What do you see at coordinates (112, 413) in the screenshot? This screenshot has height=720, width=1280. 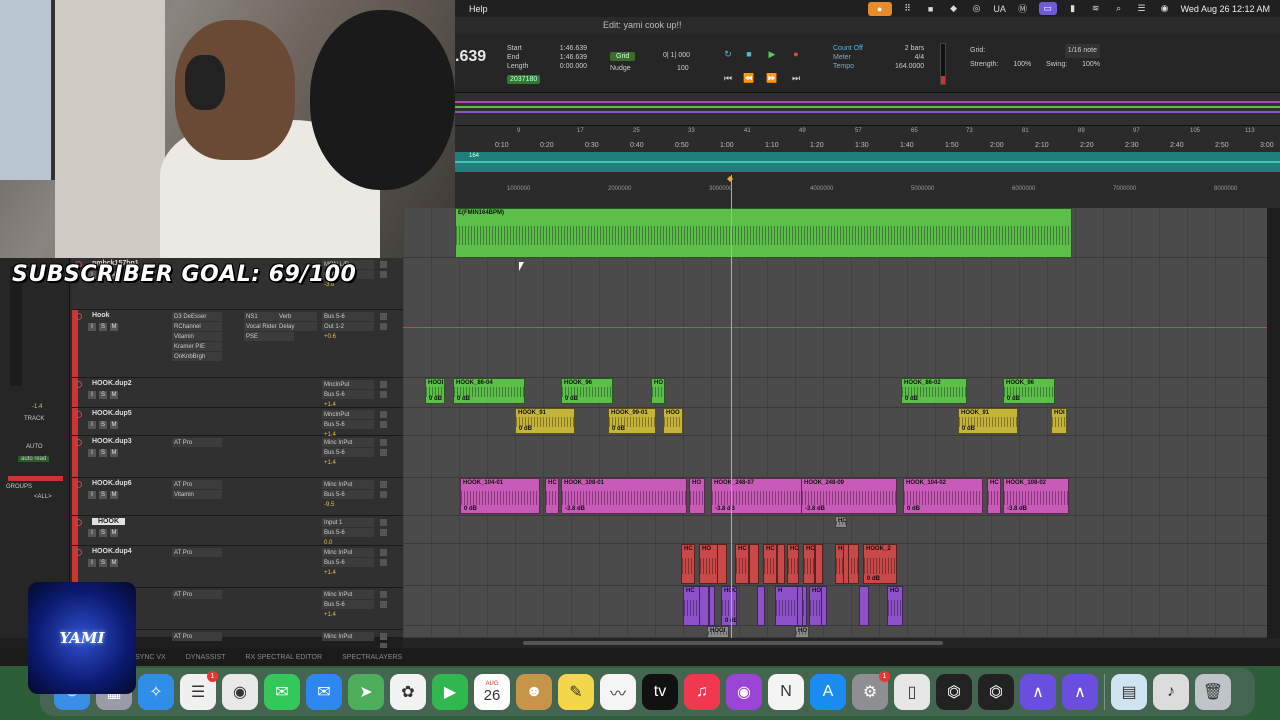 I see `track-name: HOOK.dup5` at bounding box center [112, 413].